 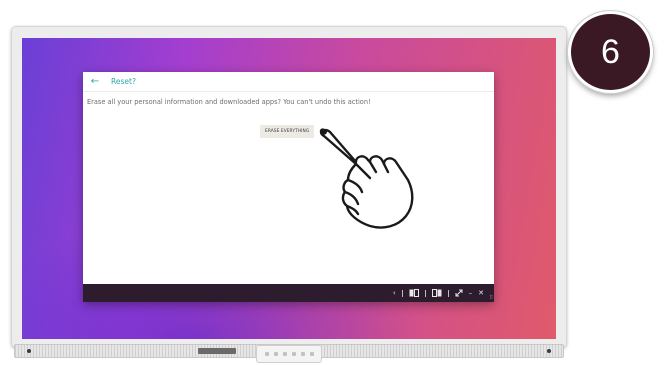 What do you see at coordinates (414, 293) in the screenshot?
I see `dock-left-icon` at bounding box center [414, 293].